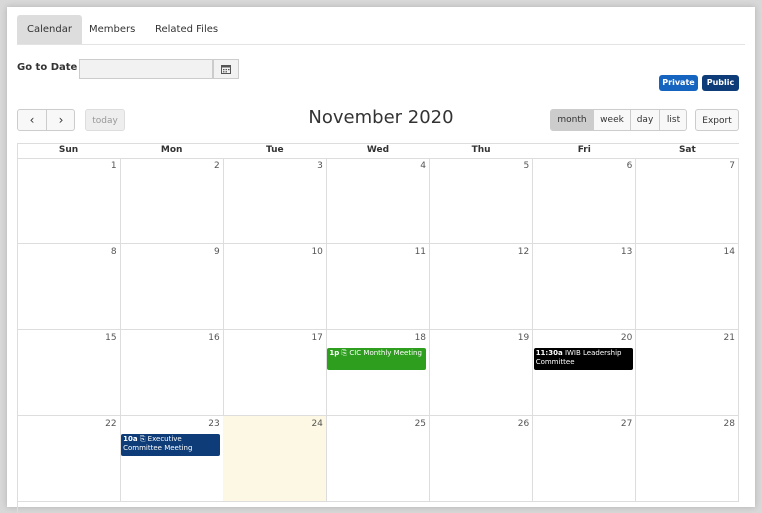 The width and height of the screenshot is (762, 513). What do you see at coordinates (213, 424) in the screenshot?
I see `day-number: 23` at bounding box center [213, 424].